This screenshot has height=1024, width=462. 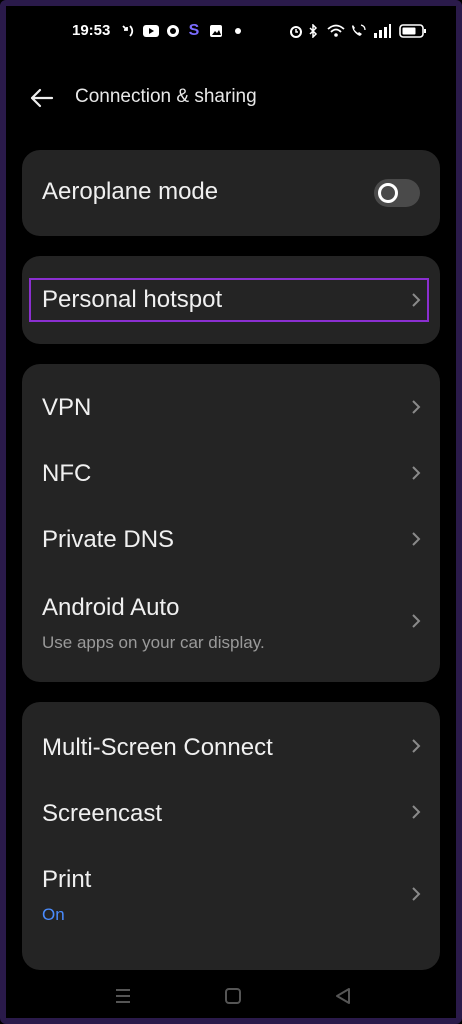 What do you see at coordinates (231, 32) in the screenshot?
I see `status-bar: 19:53 S` at bounding box center [231, 32].